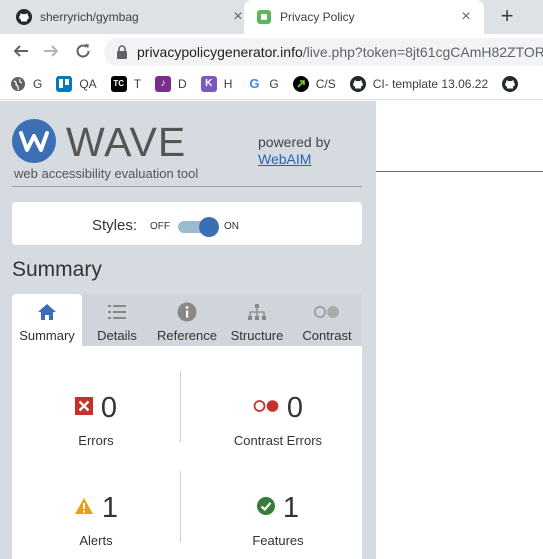  What do you see at coordinates (284, 159) in the screenshot?
I see `webaim-link: WebAIM` at bounding box center [284, 159].